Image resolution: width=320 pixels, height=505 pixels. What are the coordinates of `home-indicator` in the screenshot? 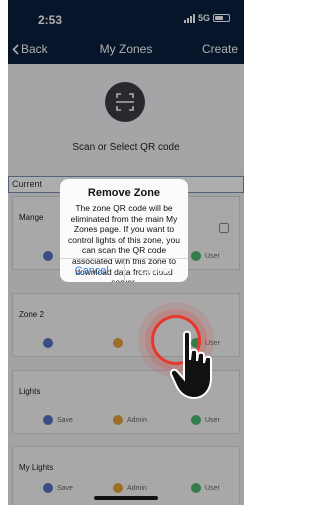 It's located at (126, 498).